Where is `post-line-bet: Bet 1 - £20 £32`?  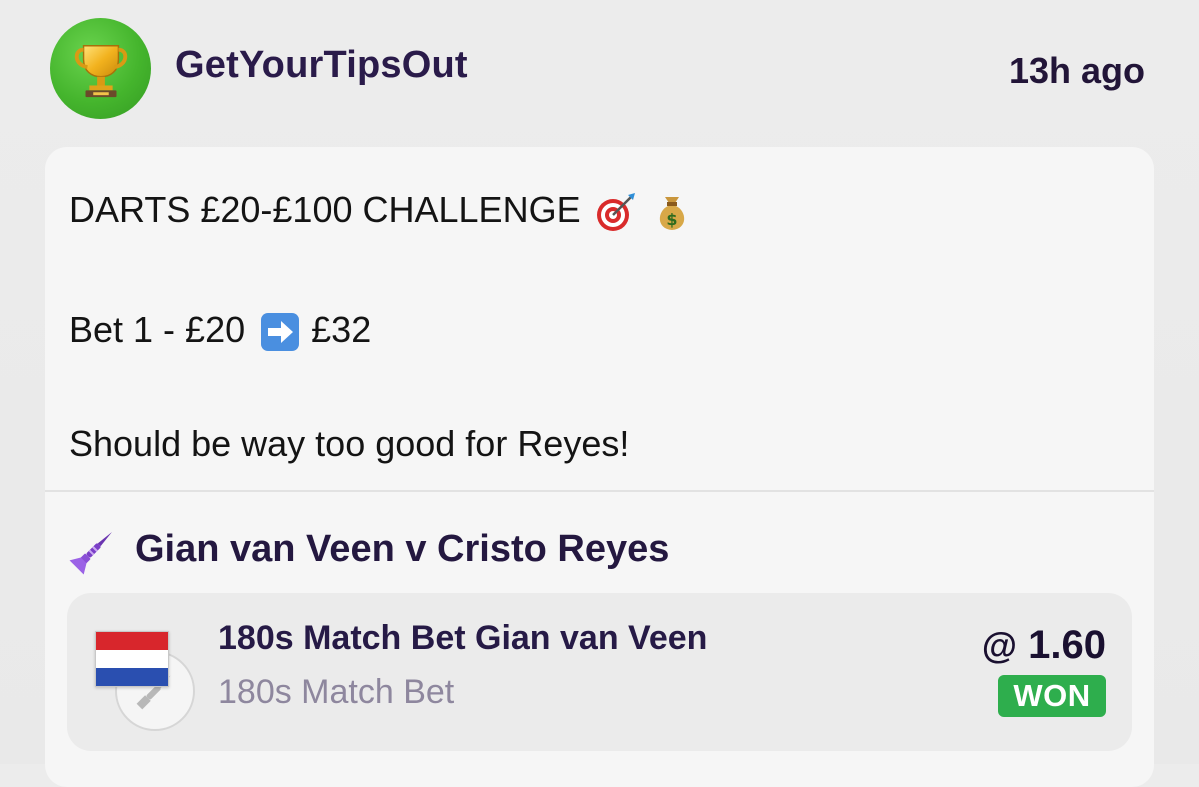 post-line-bet: Bet 1 - £20 £32 is located at coordinates (220, 331).